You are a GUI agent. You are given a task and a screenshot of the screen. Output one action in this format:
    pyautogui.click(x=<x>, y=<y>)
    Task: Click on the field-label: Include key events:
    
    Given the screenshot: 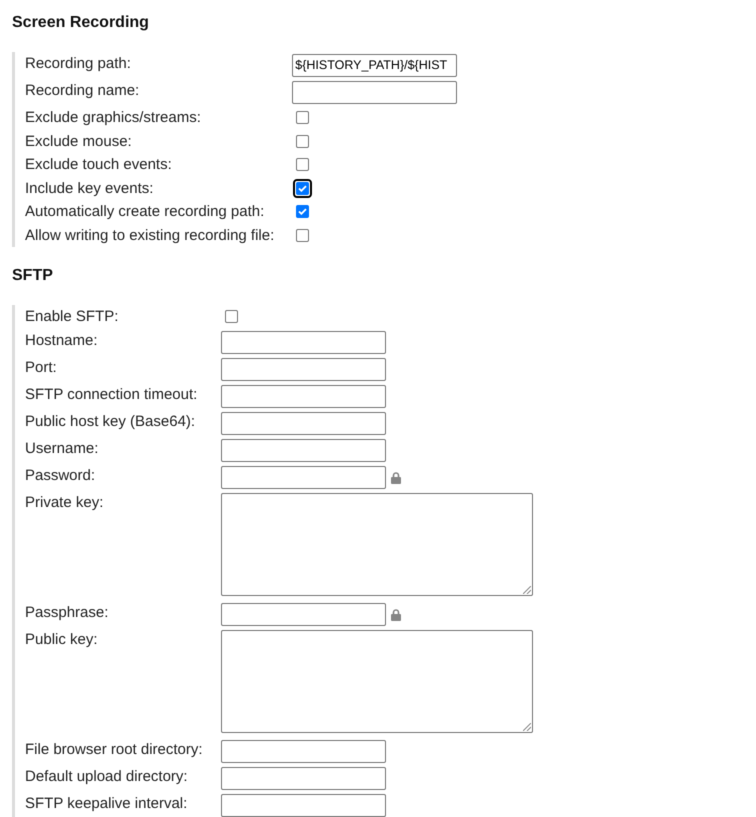 What is the action you would take?
    pyautogui.click(x=89, y=188)
    